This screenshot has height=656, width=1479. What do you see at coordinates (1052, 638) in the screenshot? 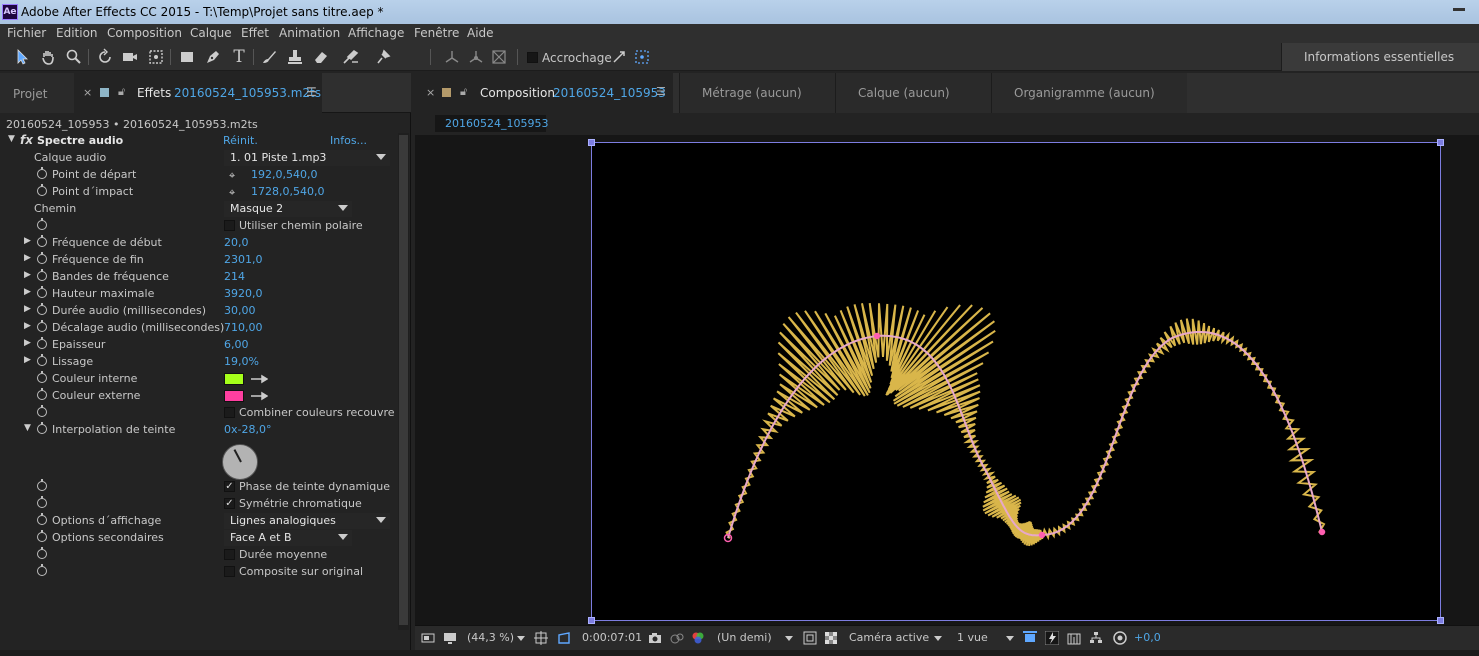
I see `fast-previews-icon` at bounding box center [1052, 638].